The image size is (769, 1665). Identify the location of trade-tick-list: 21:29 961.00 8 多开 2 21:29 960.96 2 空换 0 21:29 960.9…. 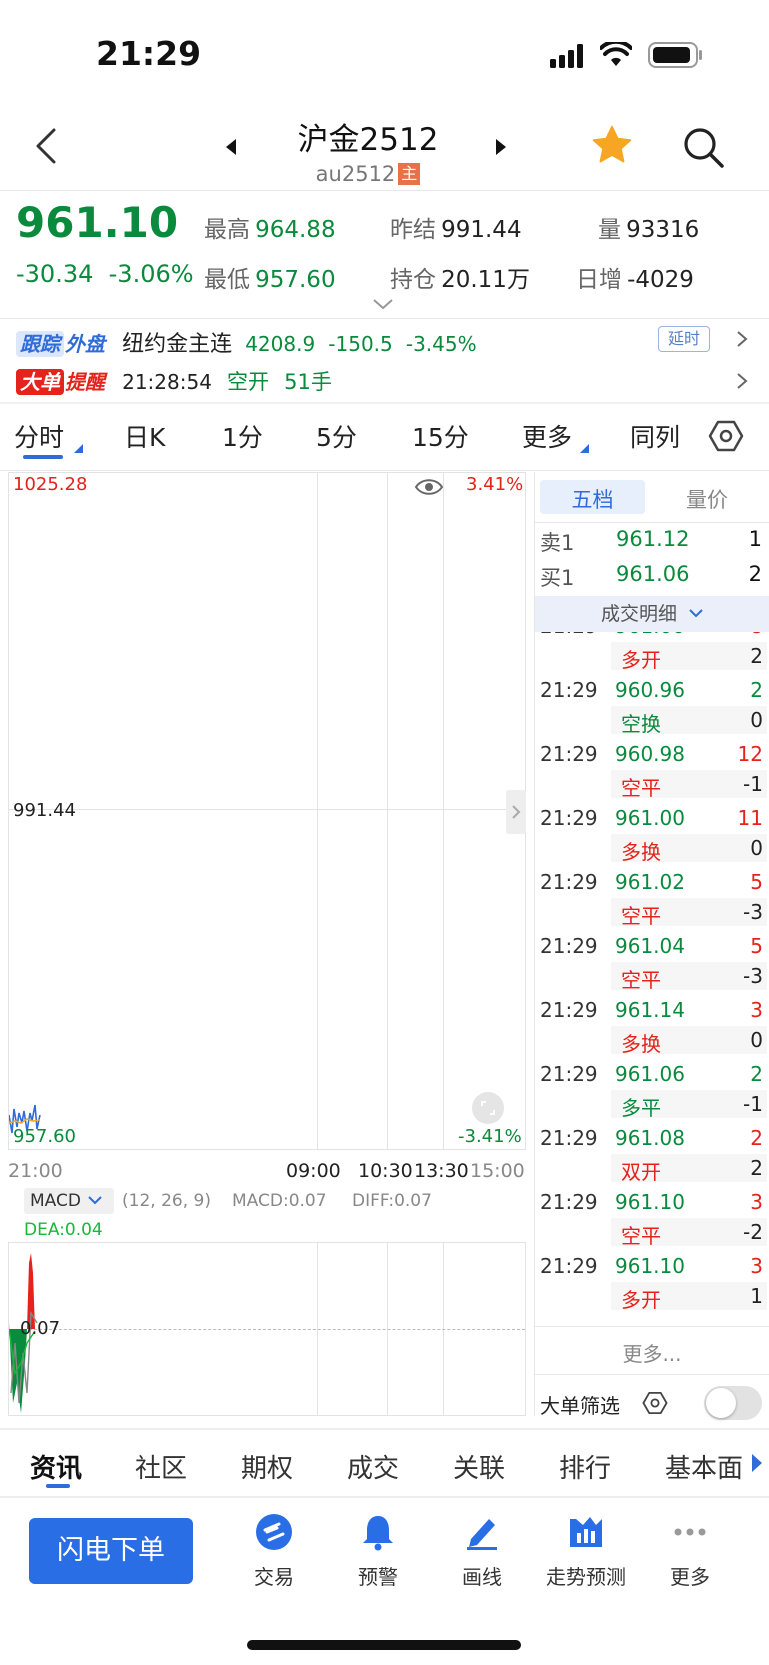
(652, 977).